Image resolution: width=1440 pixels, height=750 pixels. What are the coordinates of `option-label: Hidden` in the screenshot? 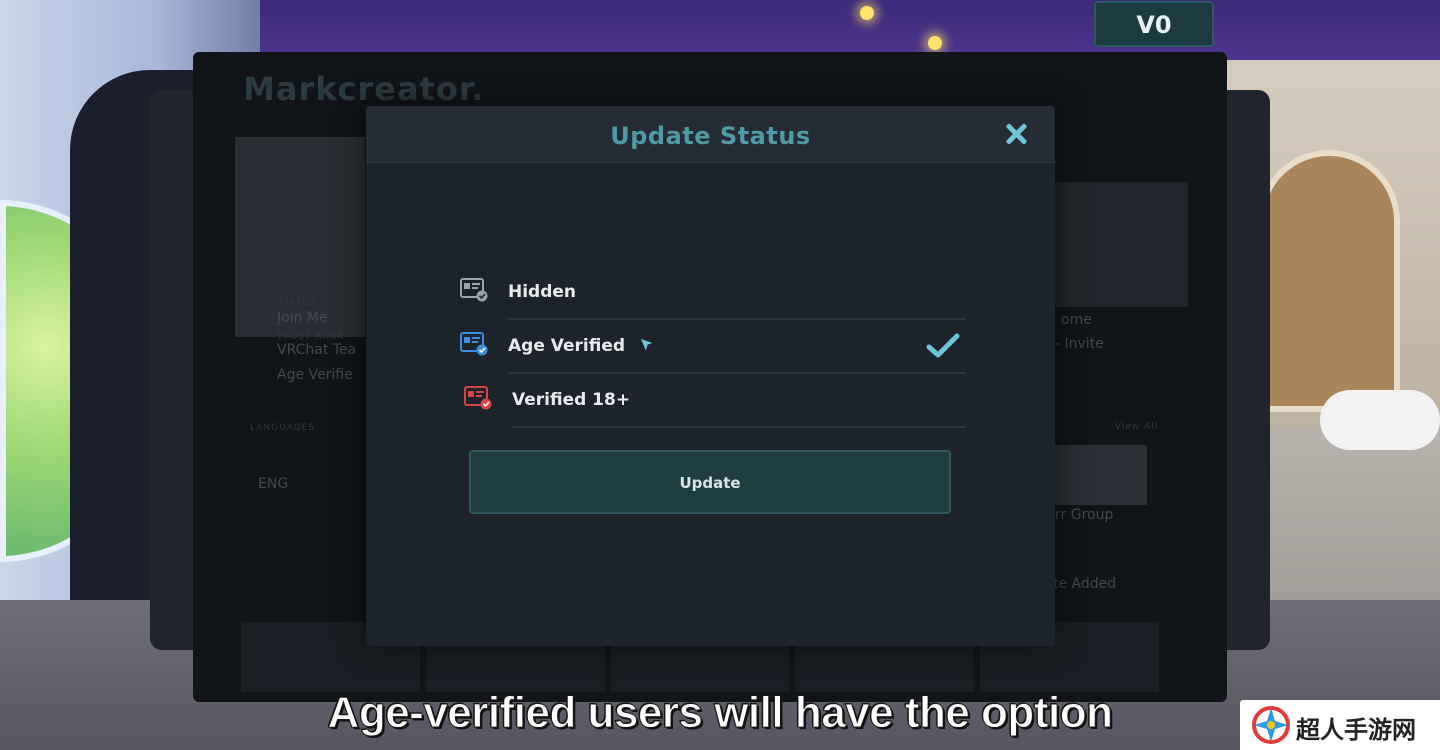 It's located at (542, 292).